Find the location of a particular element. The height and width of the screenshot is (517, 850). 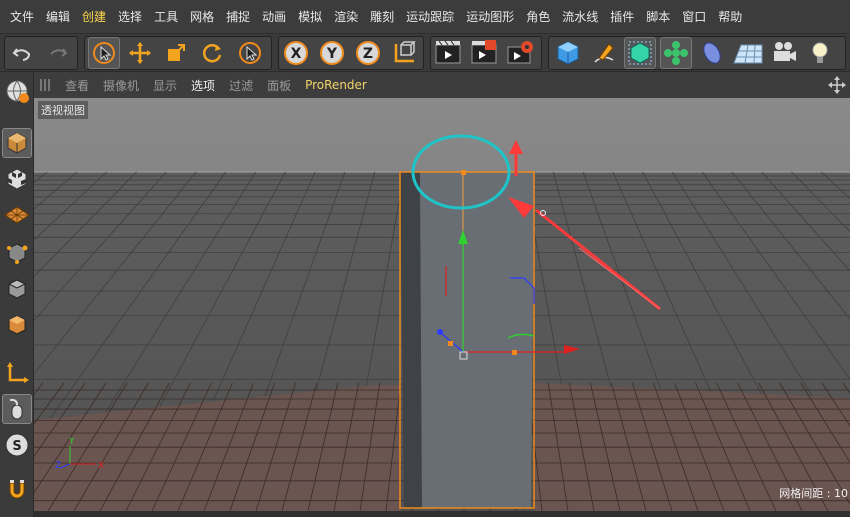

viewport-menu-item: 面板 is located at coordinates (279, 85).